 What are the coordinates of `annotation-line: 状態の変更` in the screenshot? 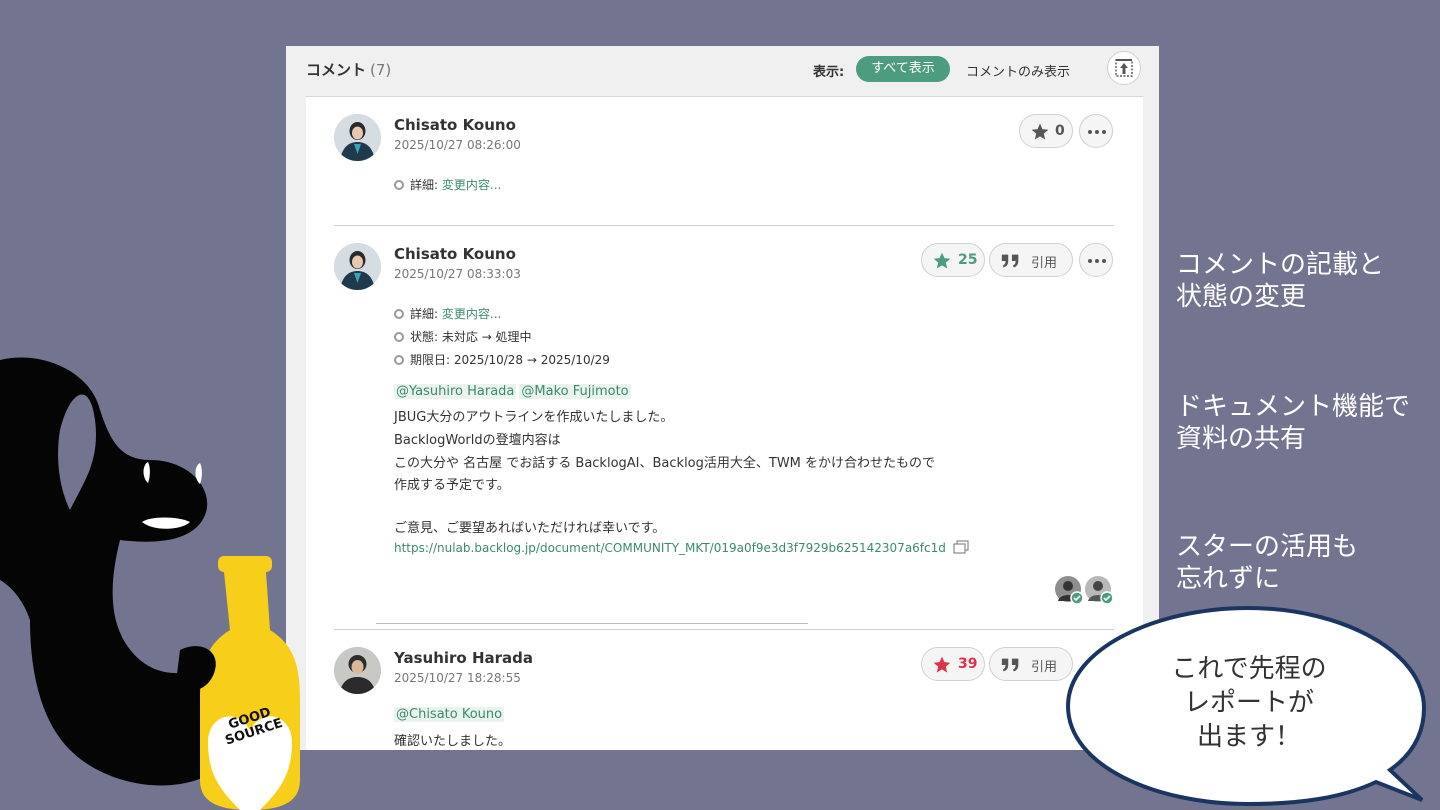 It's located at (1241, 297).